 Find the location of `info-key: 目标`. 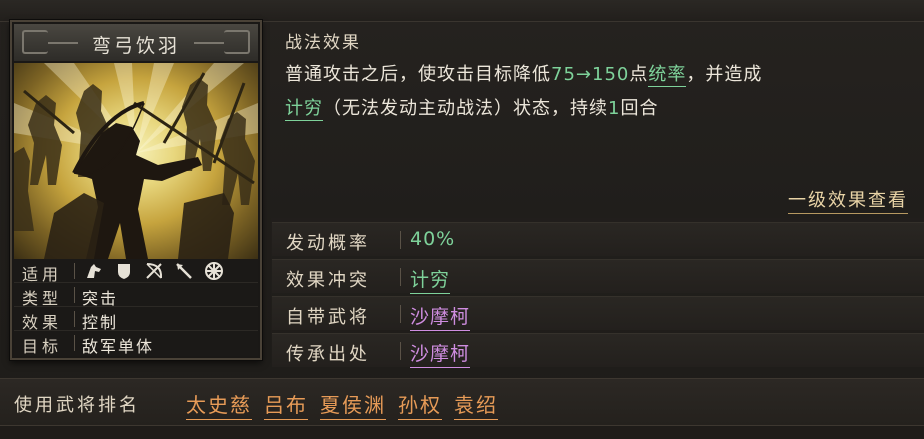

info-key: 目标 is located at coordinates (42, 346).